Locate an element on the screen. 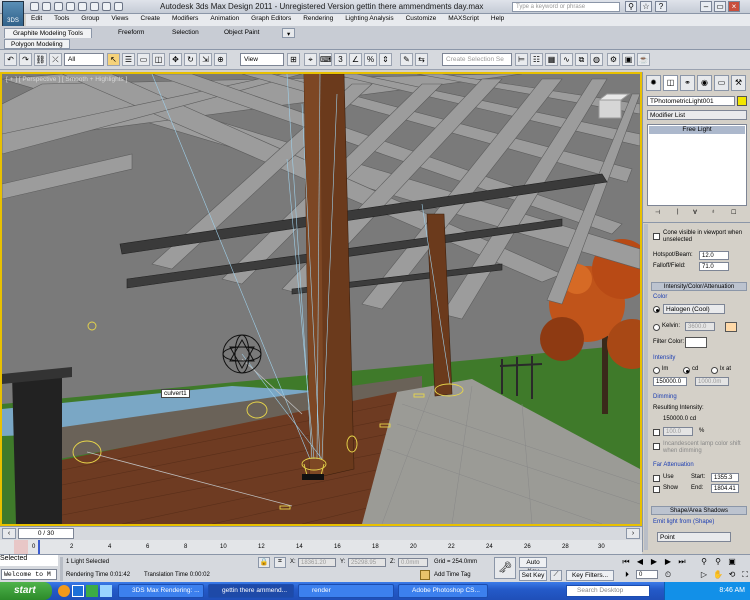 Image resolution: width=750 pixels, height=600 pixels. tab-graphite-modeling-tools: Graphite Modeling Tools is located at coordinates (48, 33).